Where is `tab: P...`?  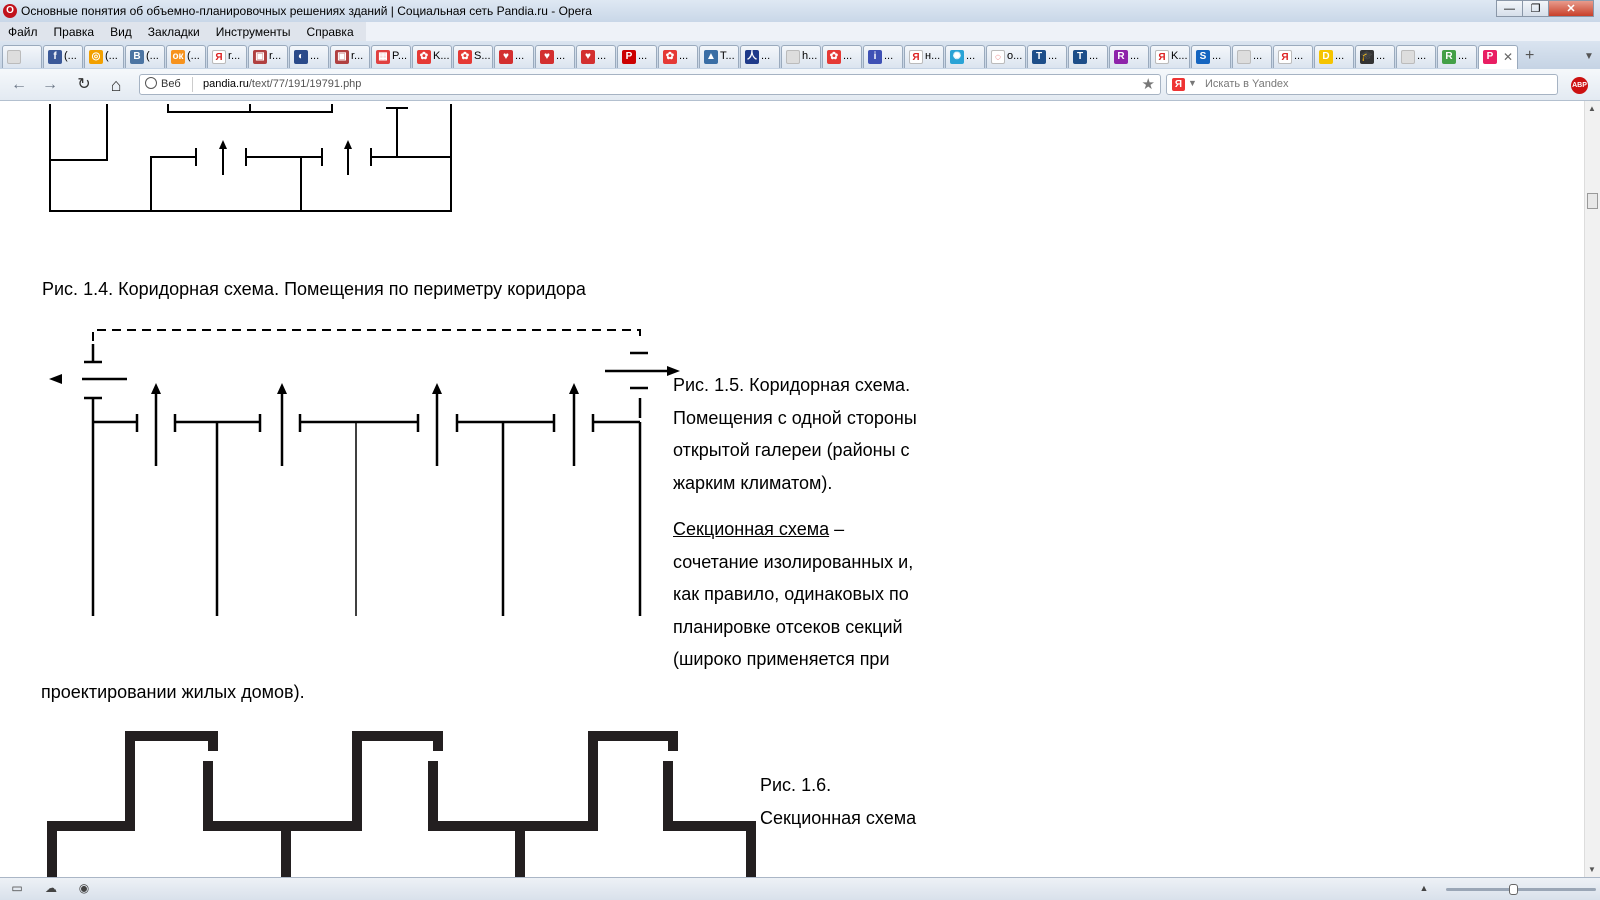
tab: P... is located at coordinates (637, 56).